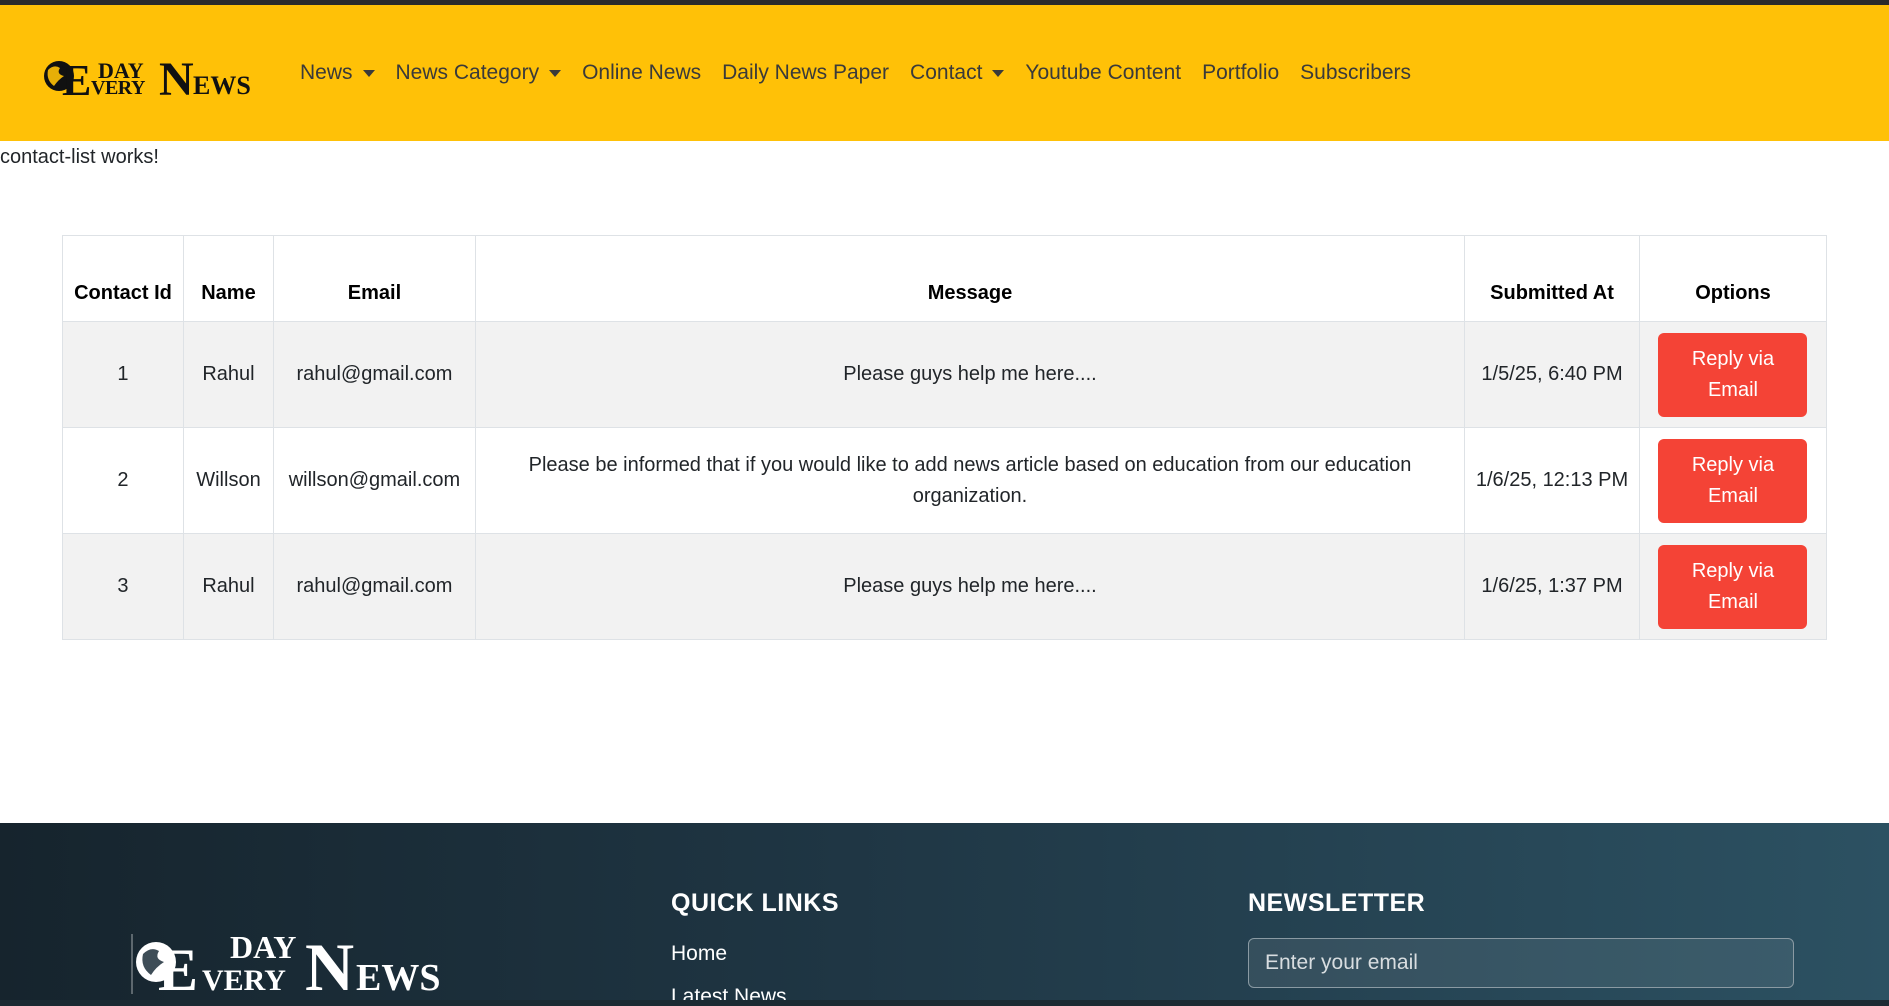 The height and width of the screenshot is (1006, 1889). I want to click on nav-item-daily-news-paper: Daily News Paper, so click(805, 73).